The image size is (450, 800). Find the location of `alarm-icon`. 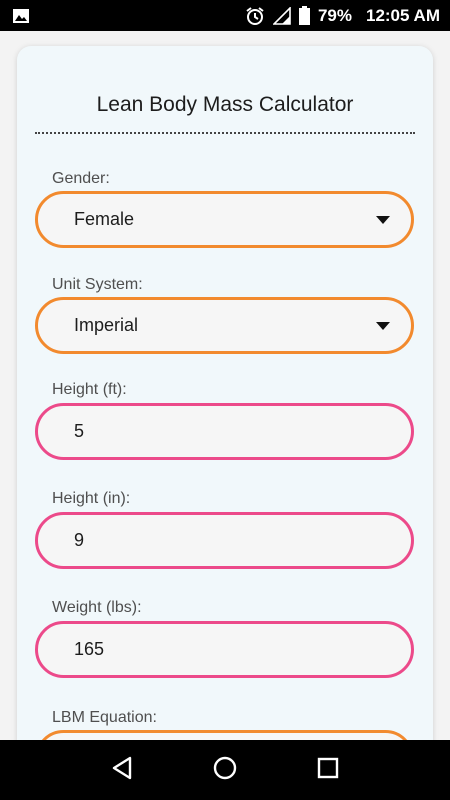

alarm-icon is located at coordinates (255, 16).